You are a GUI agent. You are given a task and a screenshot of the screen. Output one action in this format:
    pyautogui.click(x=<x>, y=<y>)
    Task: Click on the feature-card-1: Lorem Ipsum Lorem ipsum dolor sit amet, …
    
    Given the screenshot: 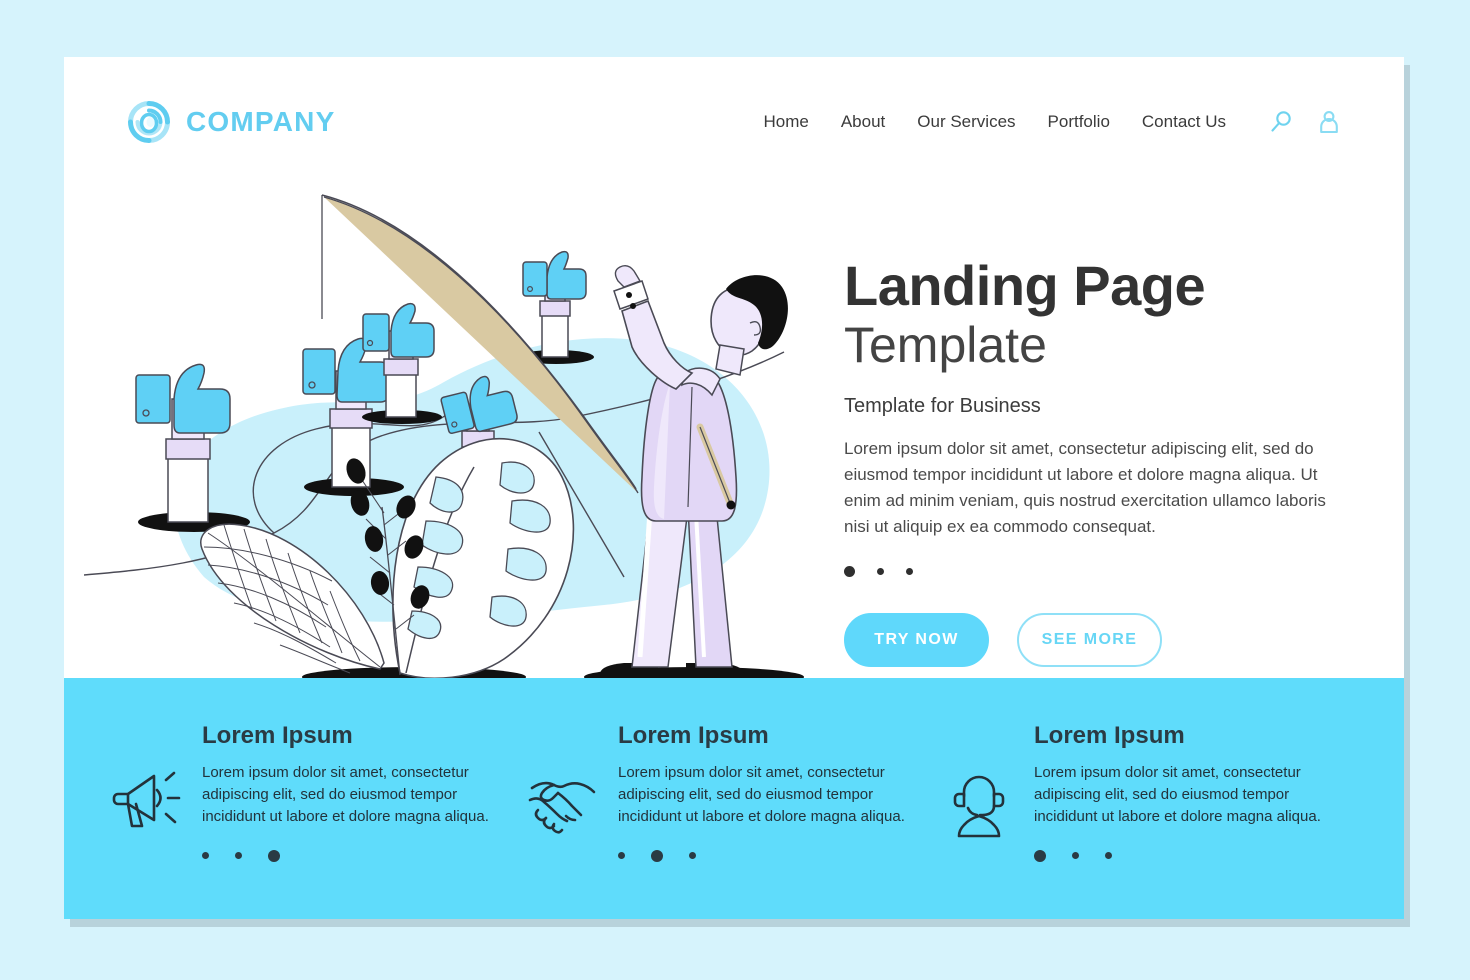 What is the action you would take?
    pyautogui.click(x=318, y=792)
    